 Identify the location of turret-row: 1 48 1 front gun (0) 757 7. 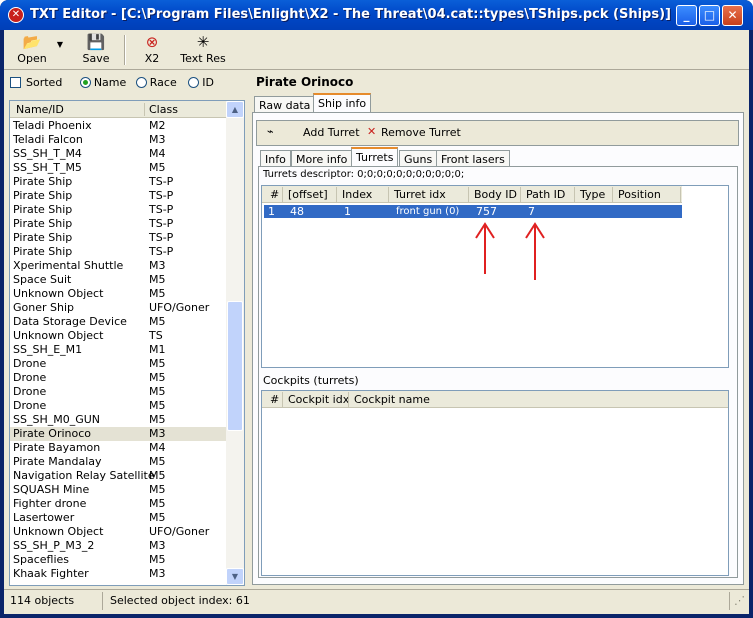
(473, 211).